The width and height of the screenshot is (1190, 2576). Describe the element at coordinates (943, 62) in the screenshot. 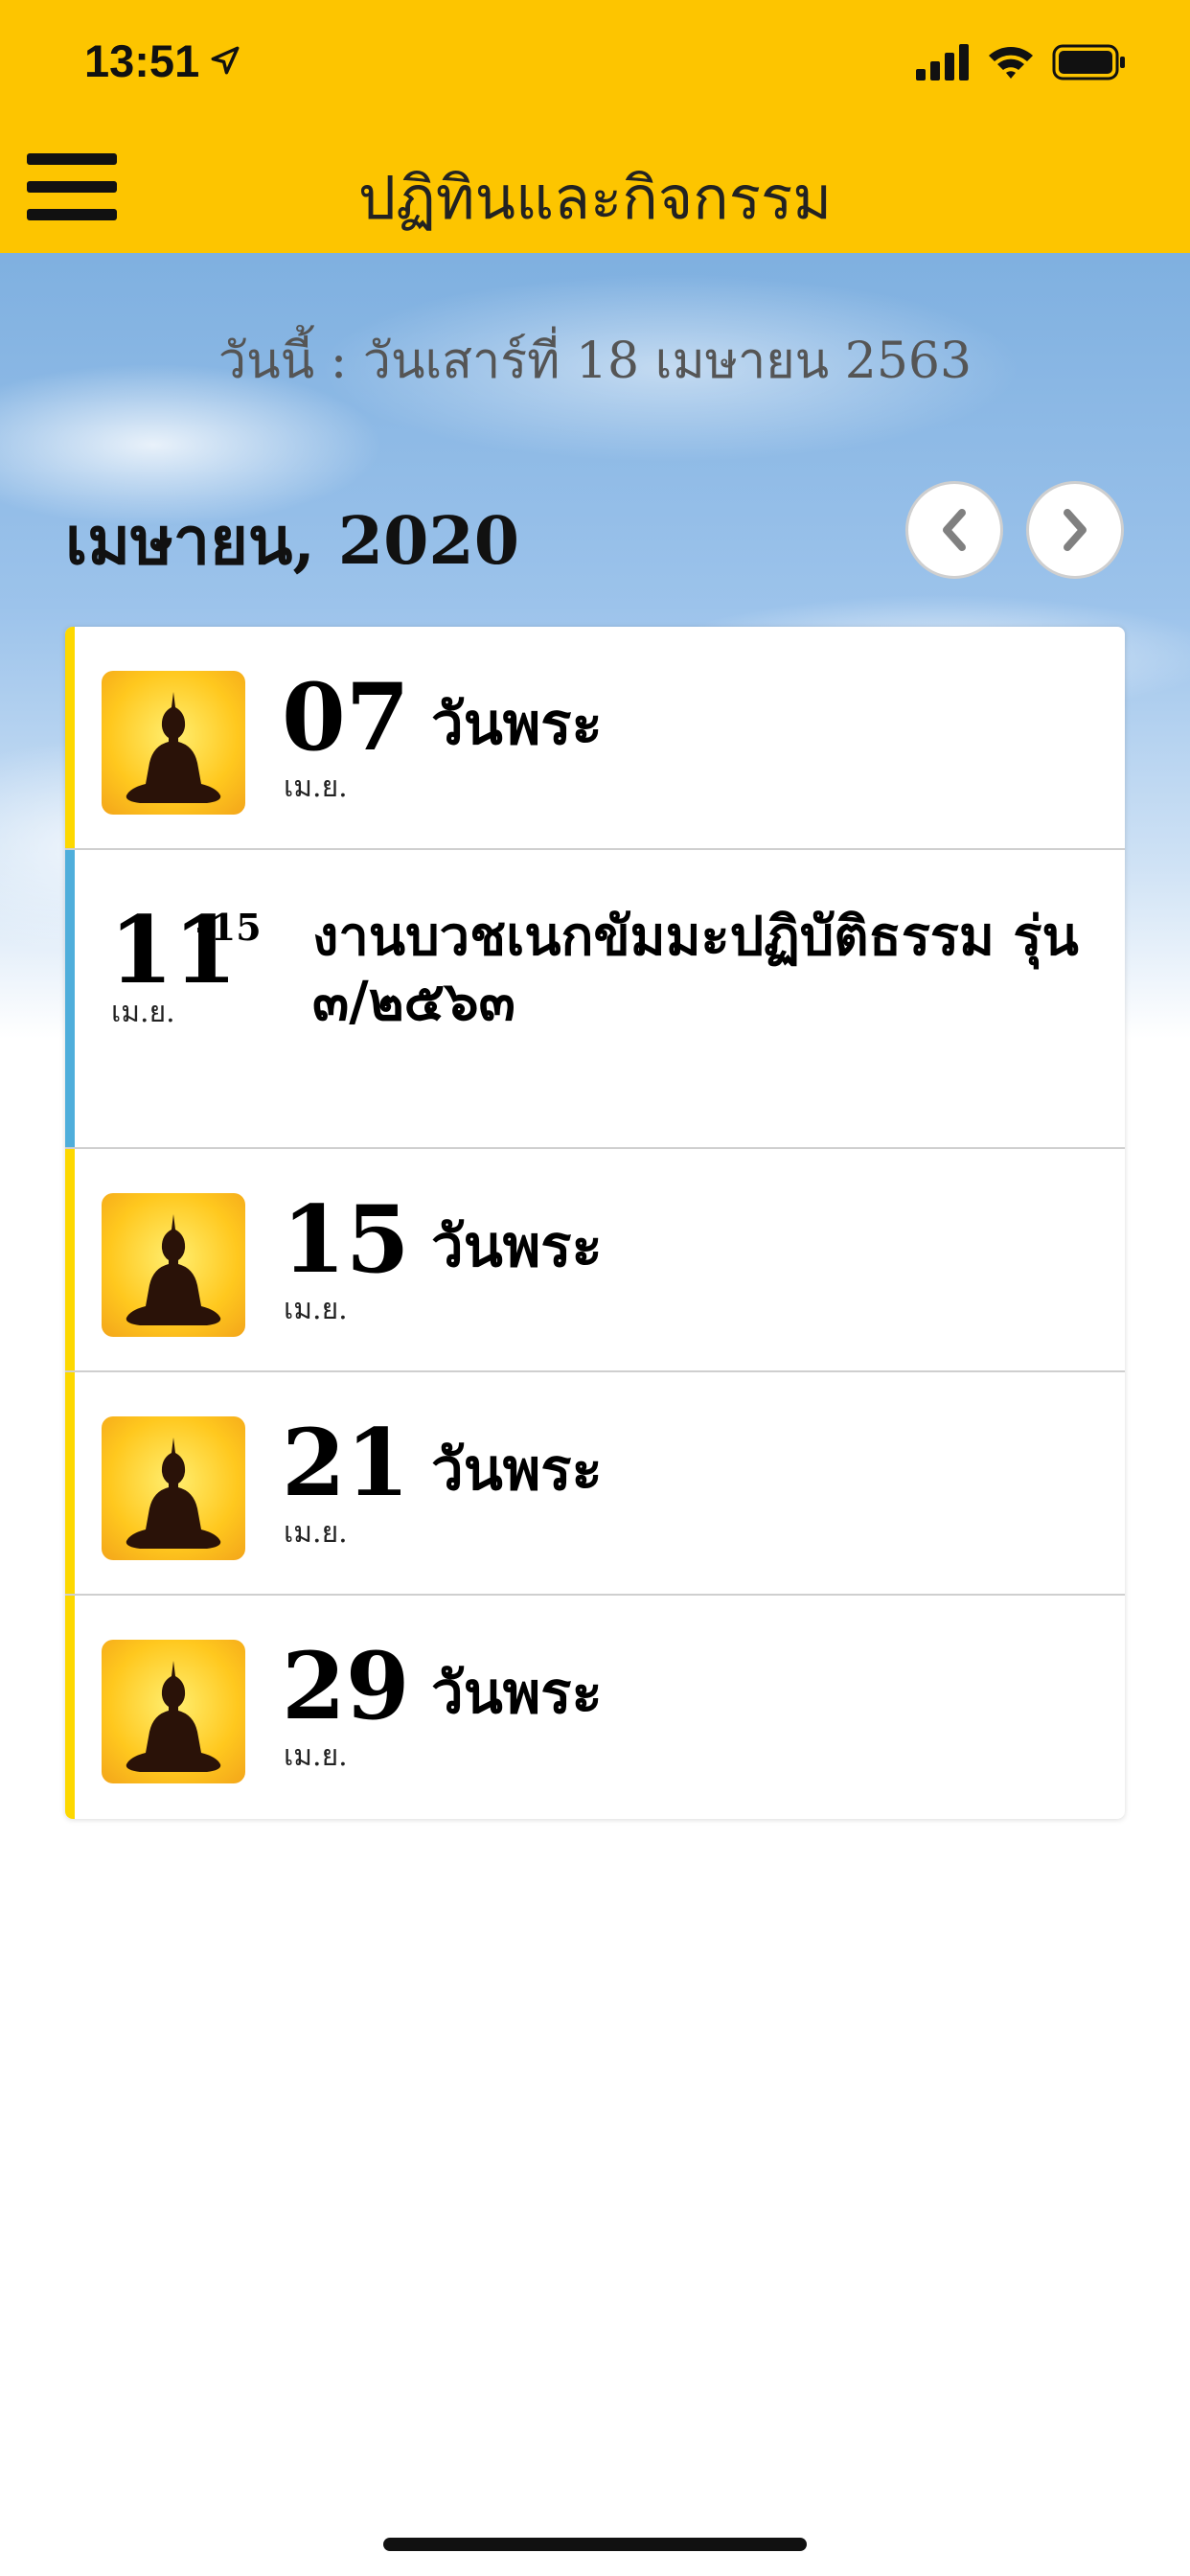

I see `cellular-signal-icon` at that location.